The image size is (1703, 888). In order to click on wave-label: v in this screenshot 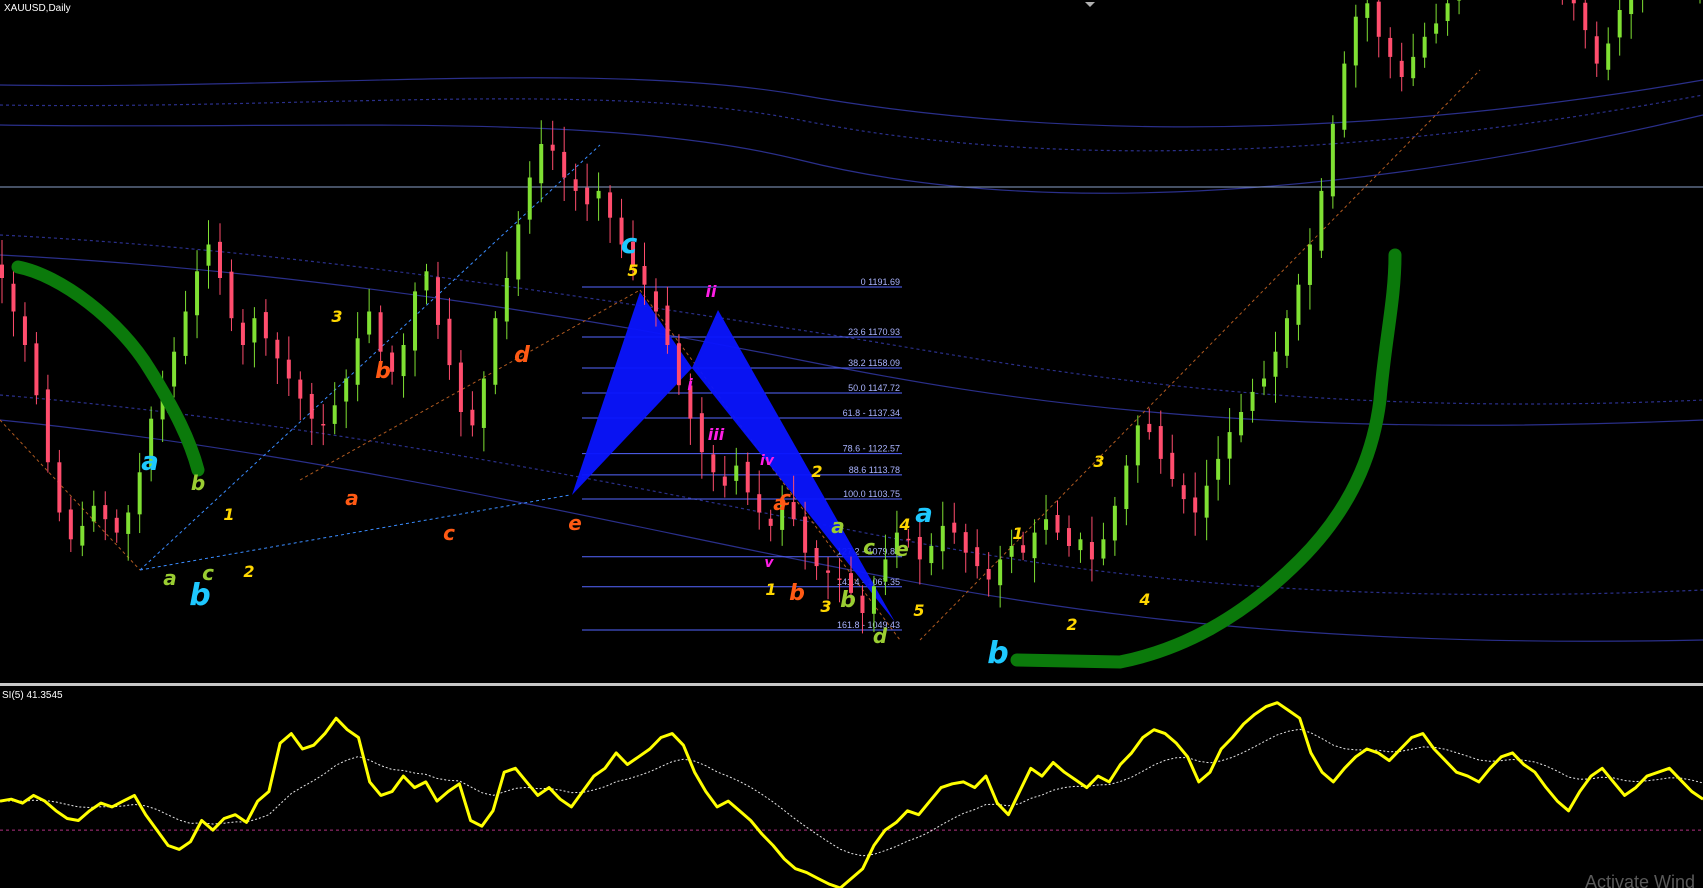, I will do `click(769, 563)`.